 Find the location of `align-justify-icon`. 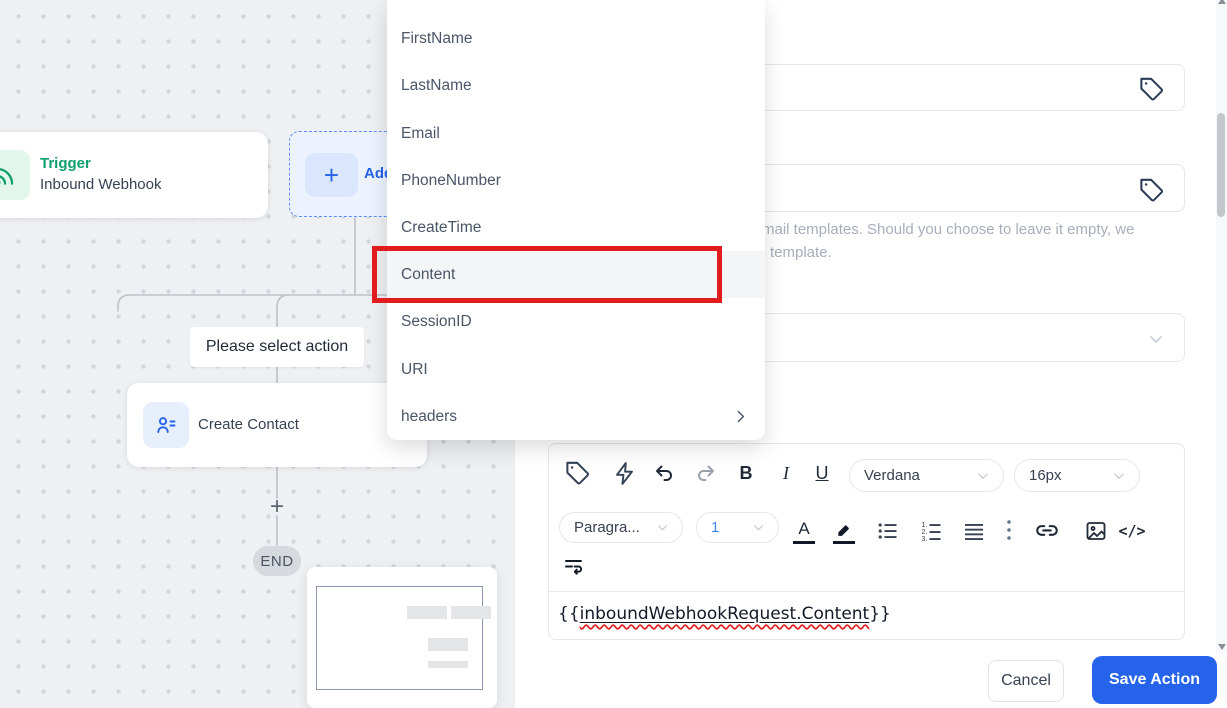

align-justify-icon is located at coordinates (974, 531).